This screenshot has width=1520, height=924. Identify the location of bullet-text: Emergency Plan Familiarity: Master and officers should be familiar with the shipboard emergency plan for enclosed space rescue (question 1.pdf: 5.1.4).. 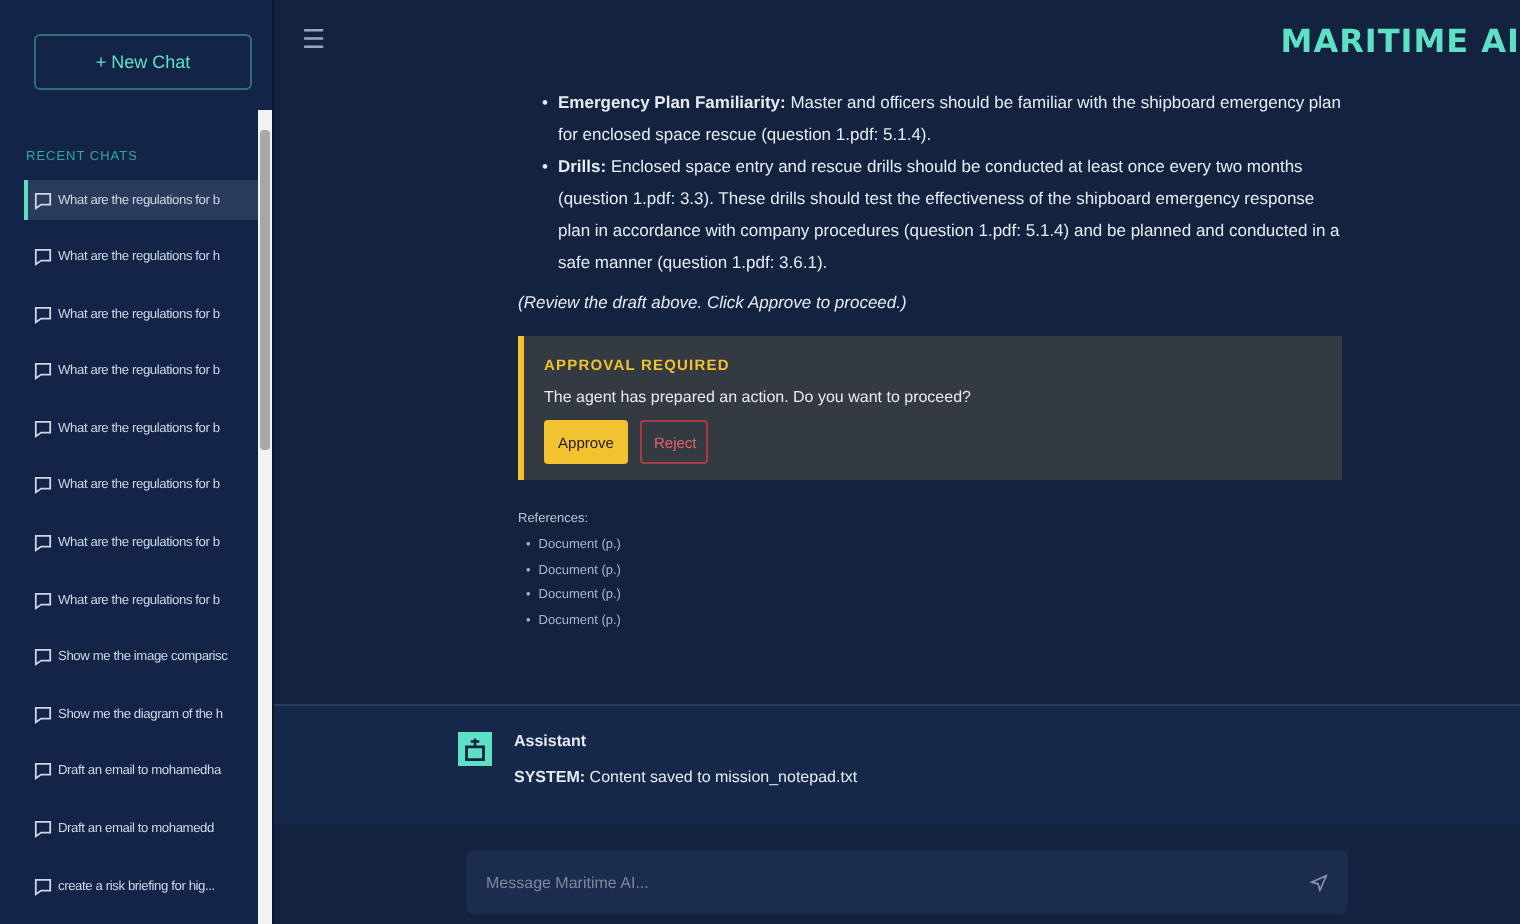
(949, 119).